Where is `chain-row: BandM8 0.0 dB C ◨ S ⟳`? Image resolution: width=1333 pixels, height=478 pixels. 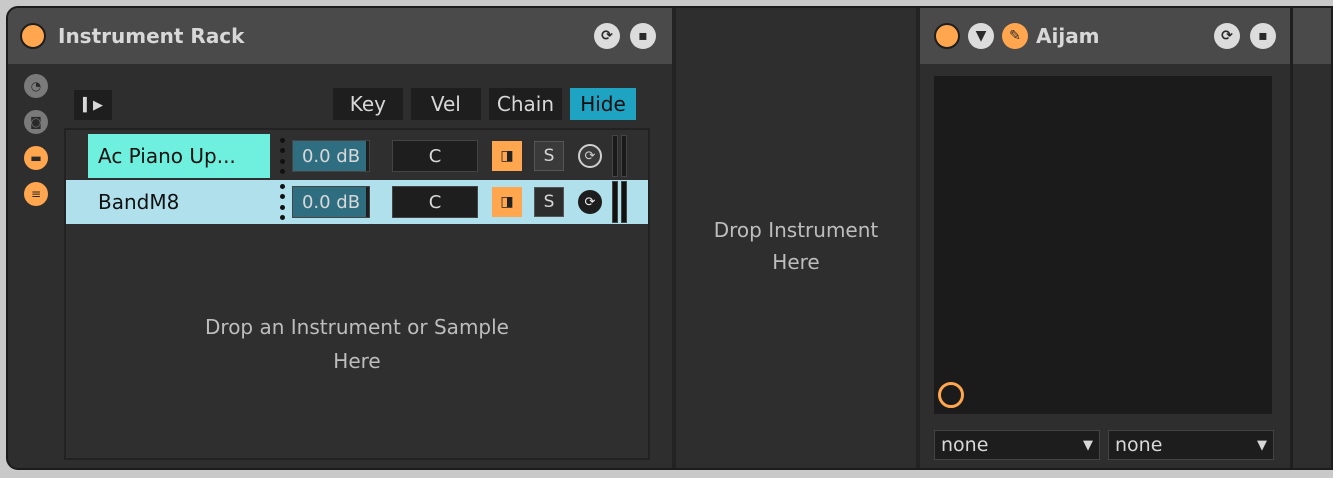 chain-row: BandM8 0.0 dB C ◨ S ⟳ is located at coordinates (357, 202).